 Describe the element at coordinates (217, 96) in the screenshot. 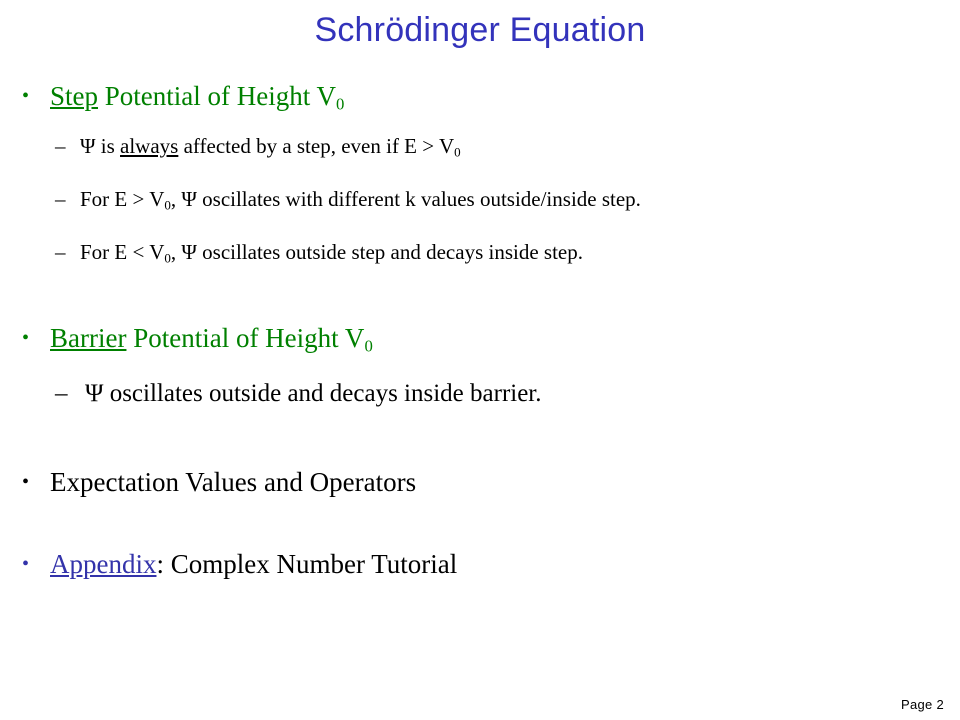

I see `step-rest: Potential of Height V` at that location.